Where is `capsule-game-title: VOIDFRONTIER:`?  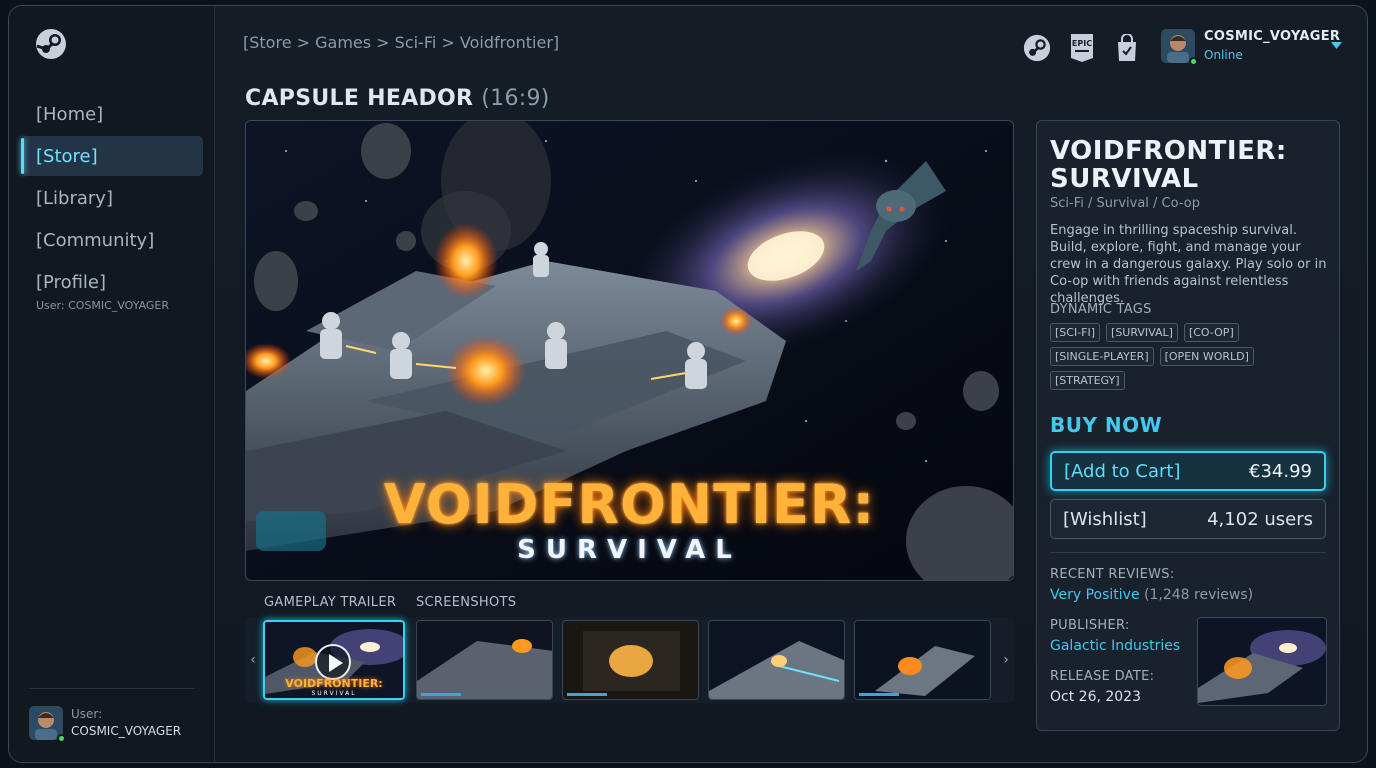 capsule-game-title: VOIDFRONTIER: is located at coordinates (629, 504).